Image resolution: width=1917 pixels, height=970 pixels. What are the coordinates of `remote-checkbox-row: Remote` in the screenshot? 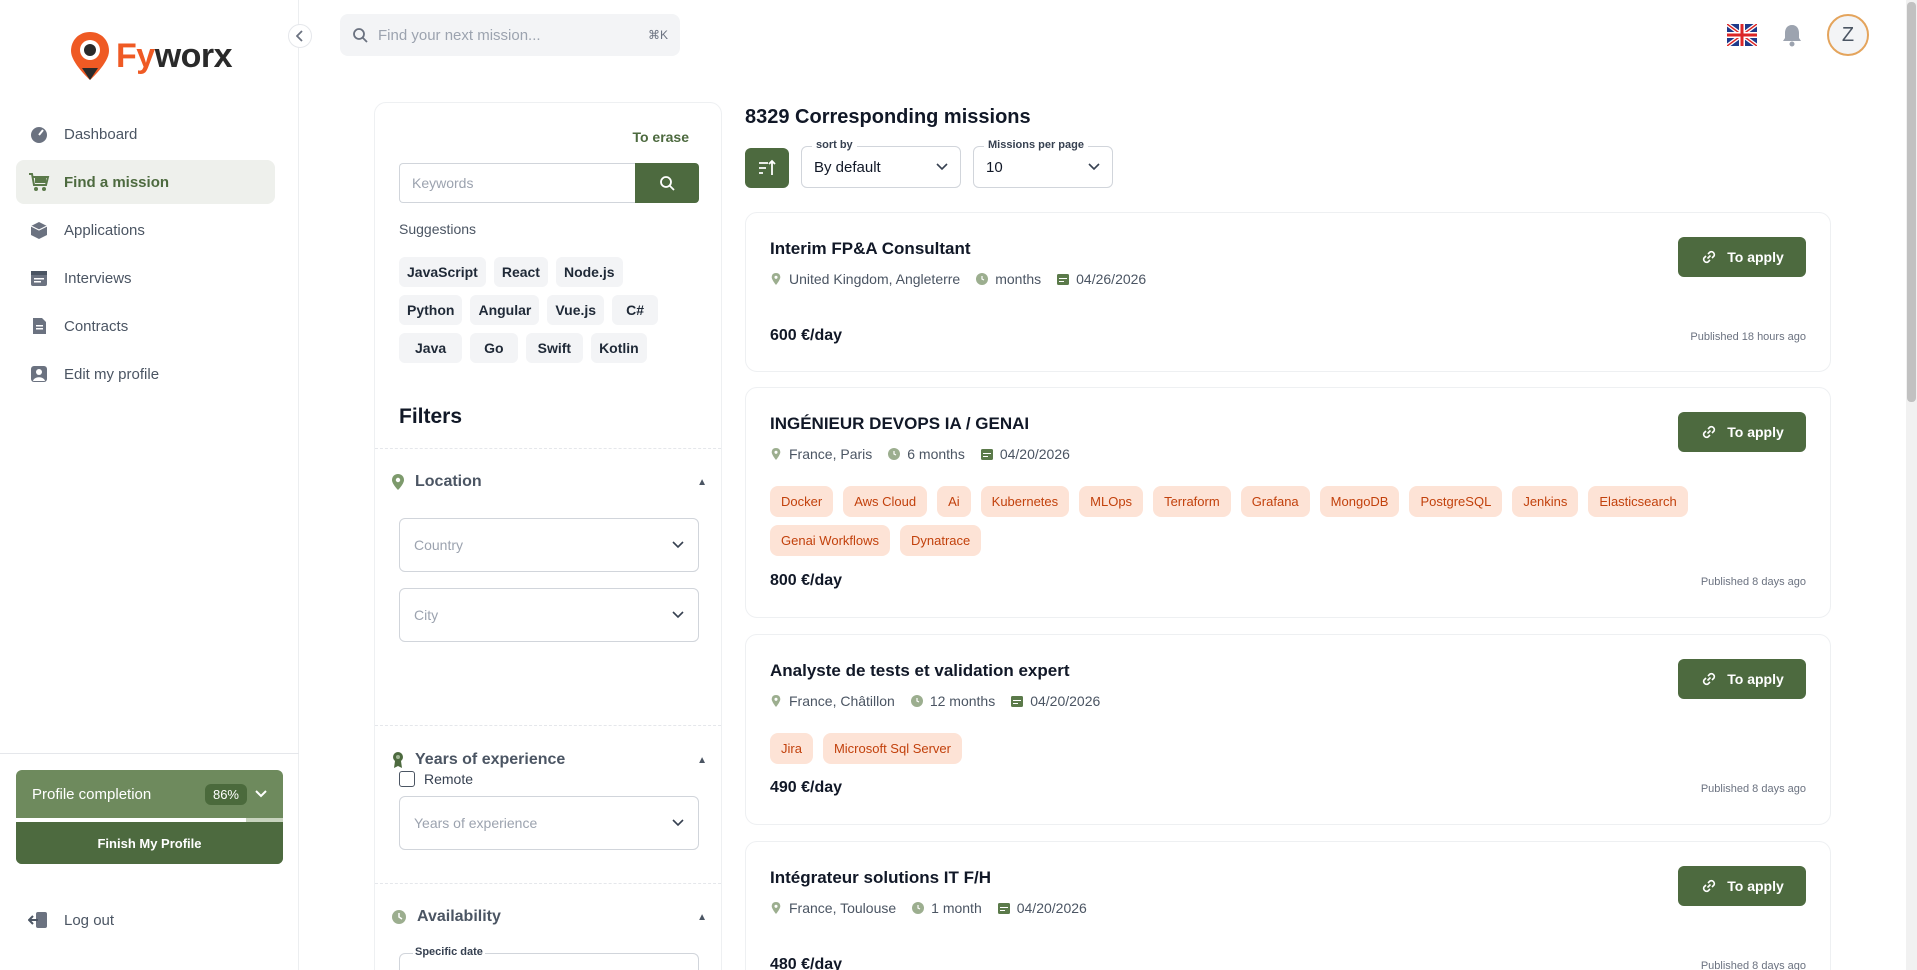 It's located at (436, 779).